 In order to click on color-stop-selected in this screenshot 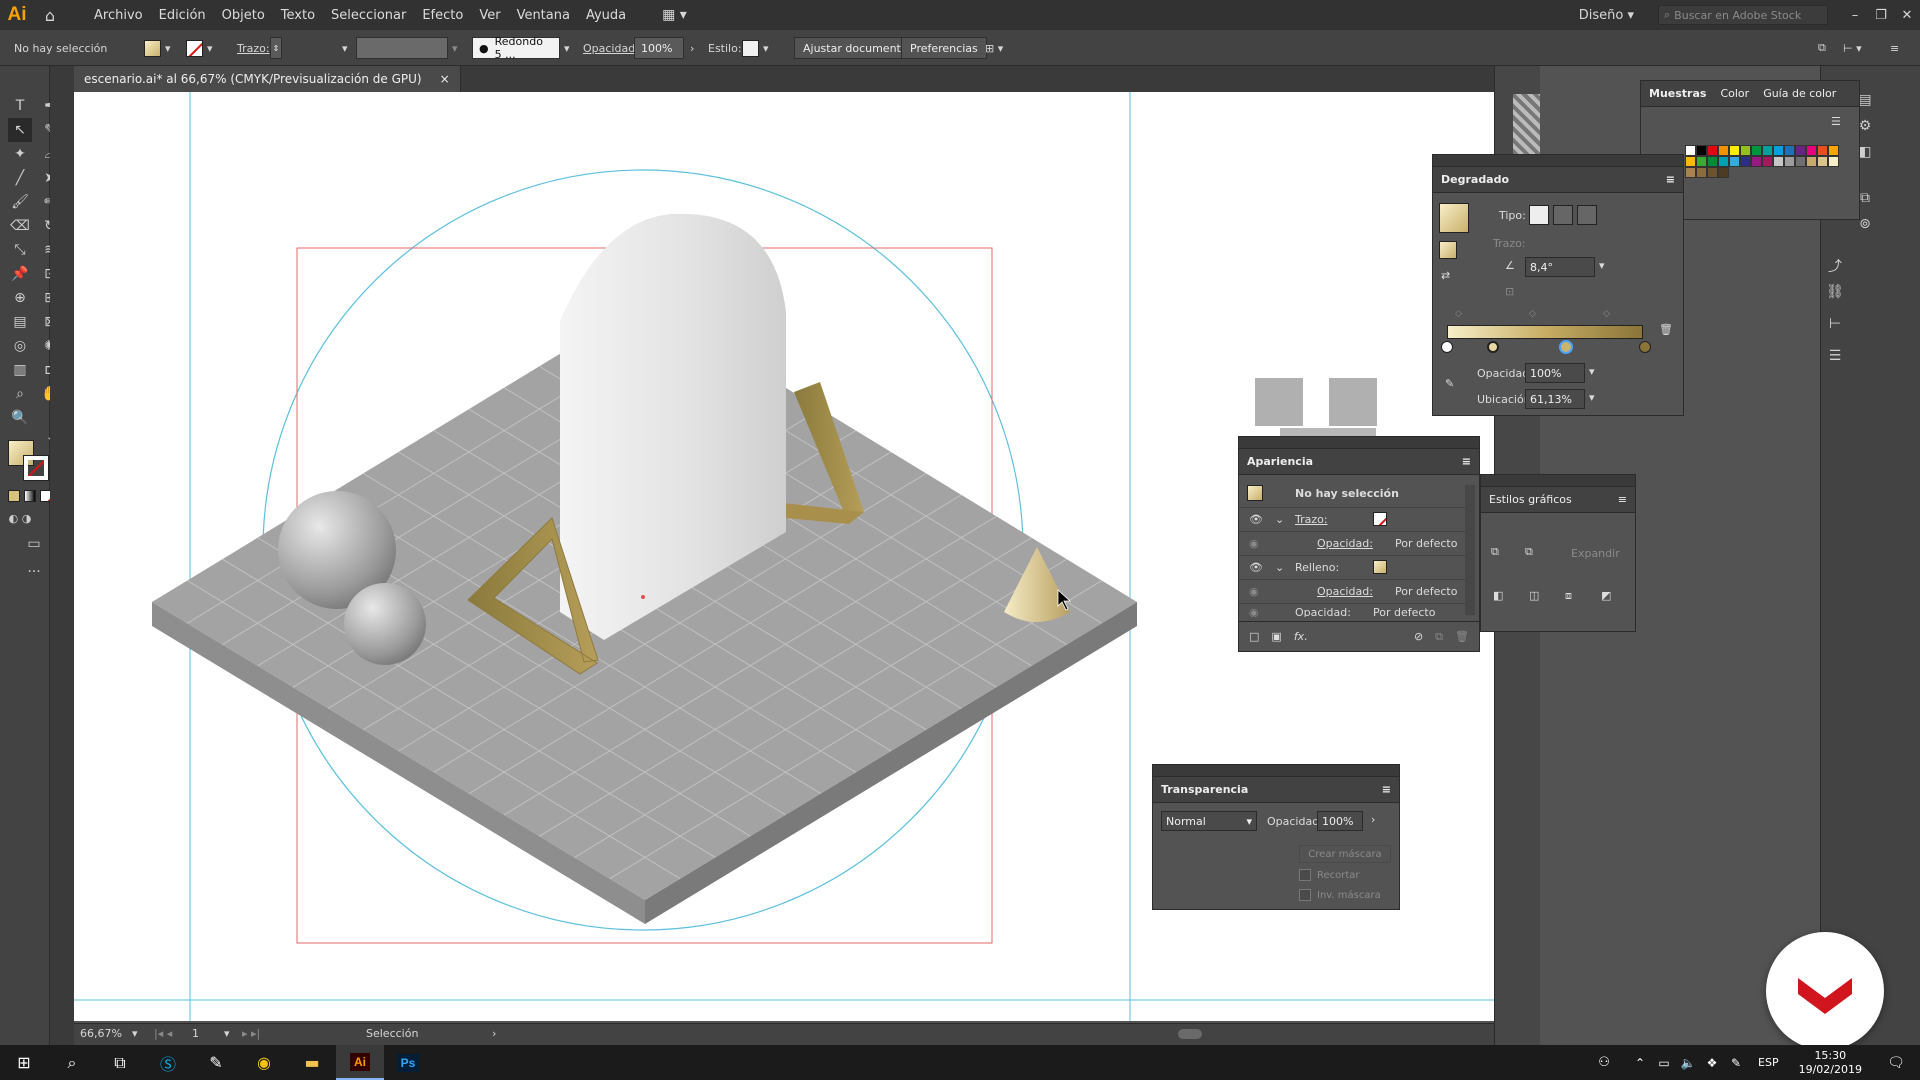, I will do `click(1566, 347)`.